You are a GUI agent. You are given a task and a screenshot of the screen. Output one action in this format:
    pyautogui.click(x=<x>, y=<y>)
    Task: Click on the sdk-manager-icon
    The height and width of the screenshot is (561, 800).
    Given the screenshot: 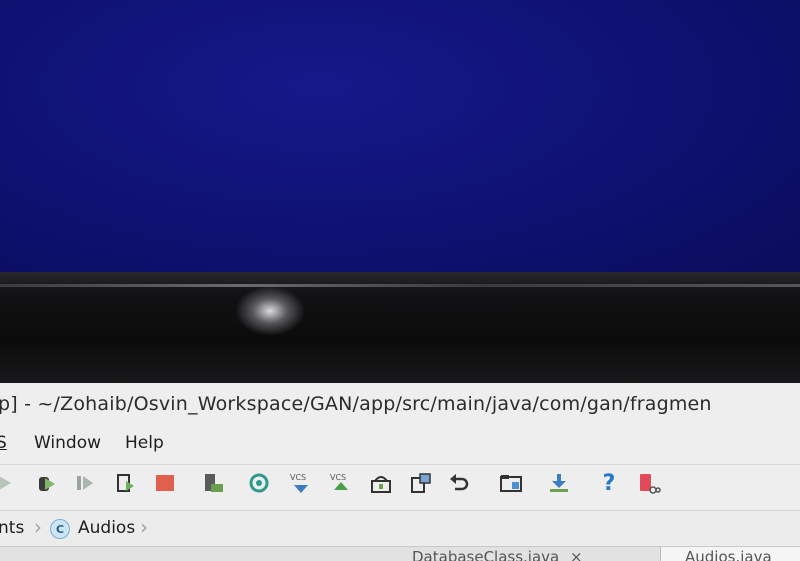 What is the action you would take?
    pyautogui.click(x=381, y=483)
    